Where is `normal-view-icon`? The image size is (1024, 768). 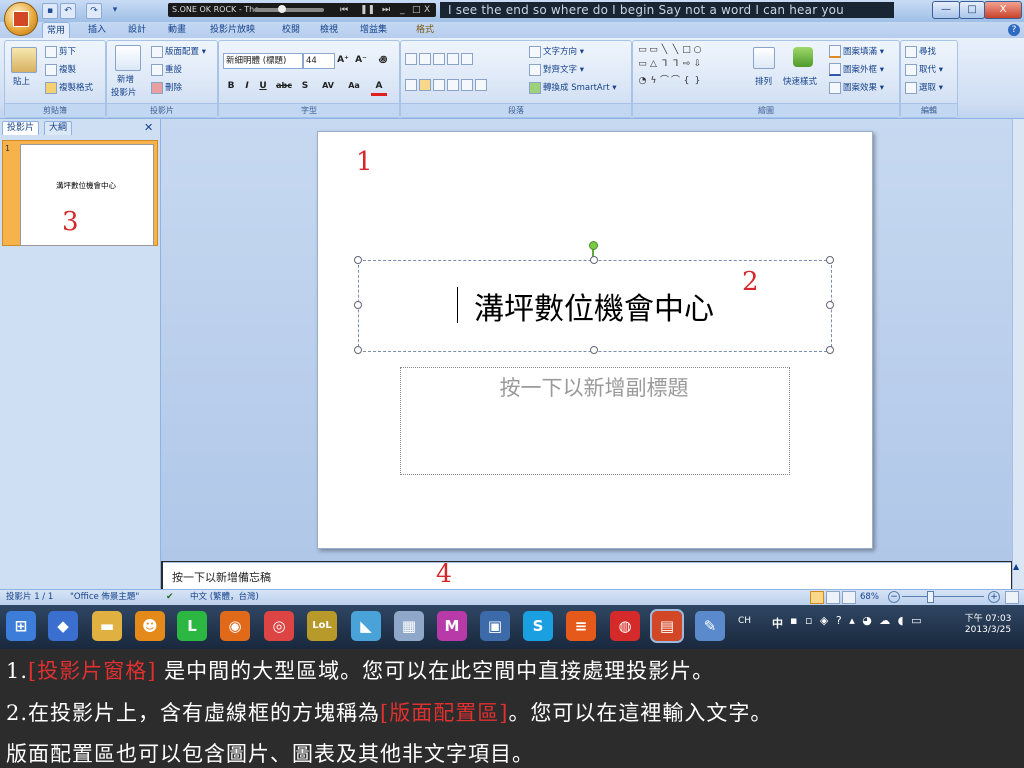
normal-view-icon is located at coordinates (817, 597).